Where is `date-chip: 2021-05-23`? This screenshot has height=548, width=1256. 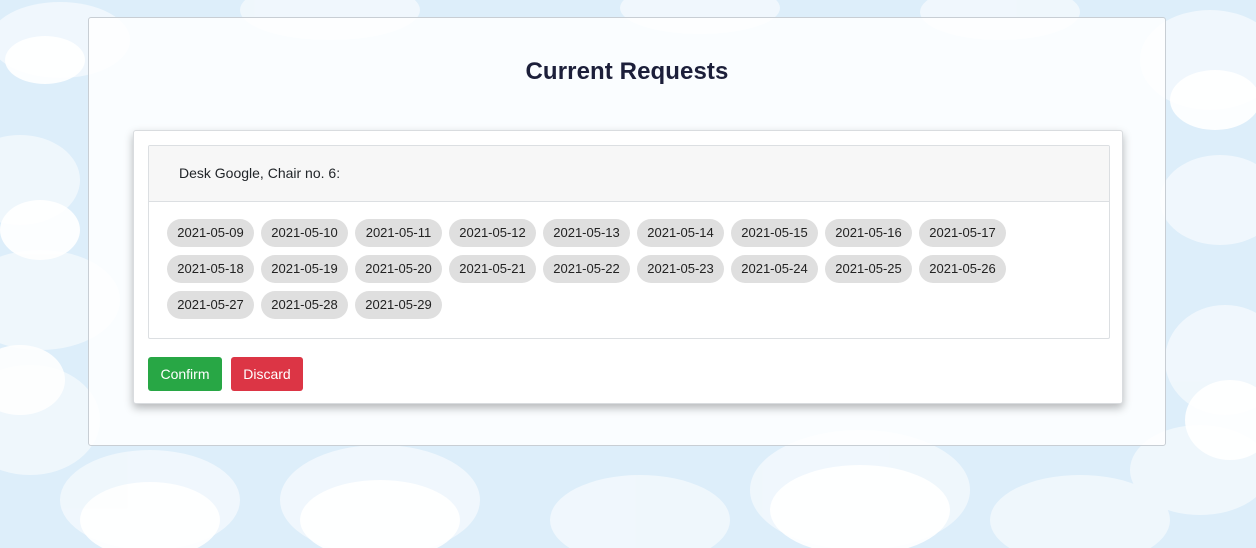 date-chip: 2021-05-23 is located at coordinates (680, 269).